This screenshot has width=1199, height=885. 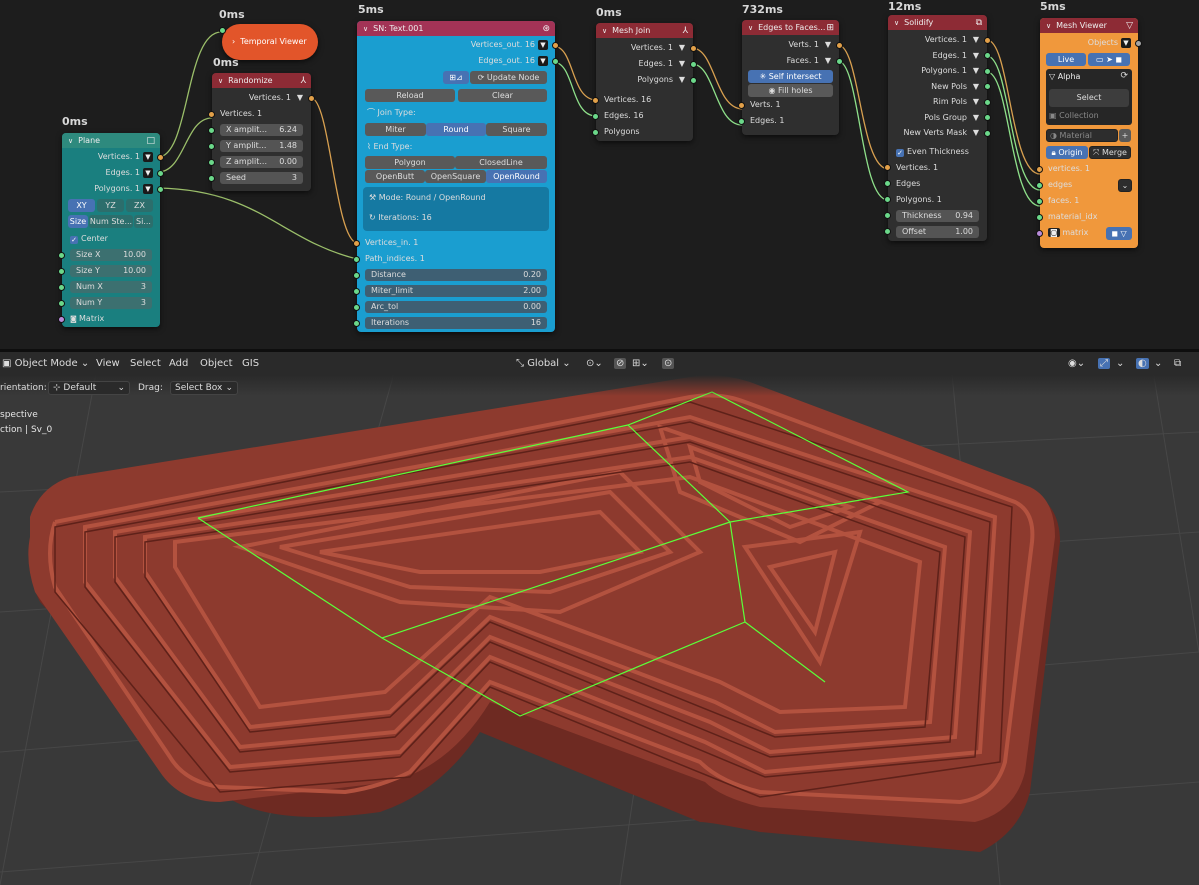 What do you see at coordinates (1110, 152) in the screenshot?
I see `merge-toggle: ⤧ Merge` at bounding box center [1110, 152].